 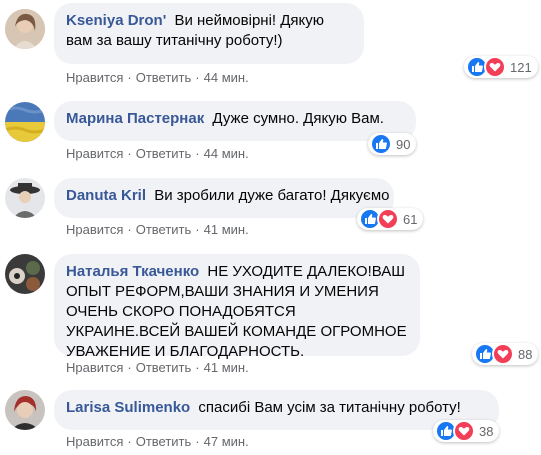 I want to click on reaction-summary: 90, so click(x=392, y=144).